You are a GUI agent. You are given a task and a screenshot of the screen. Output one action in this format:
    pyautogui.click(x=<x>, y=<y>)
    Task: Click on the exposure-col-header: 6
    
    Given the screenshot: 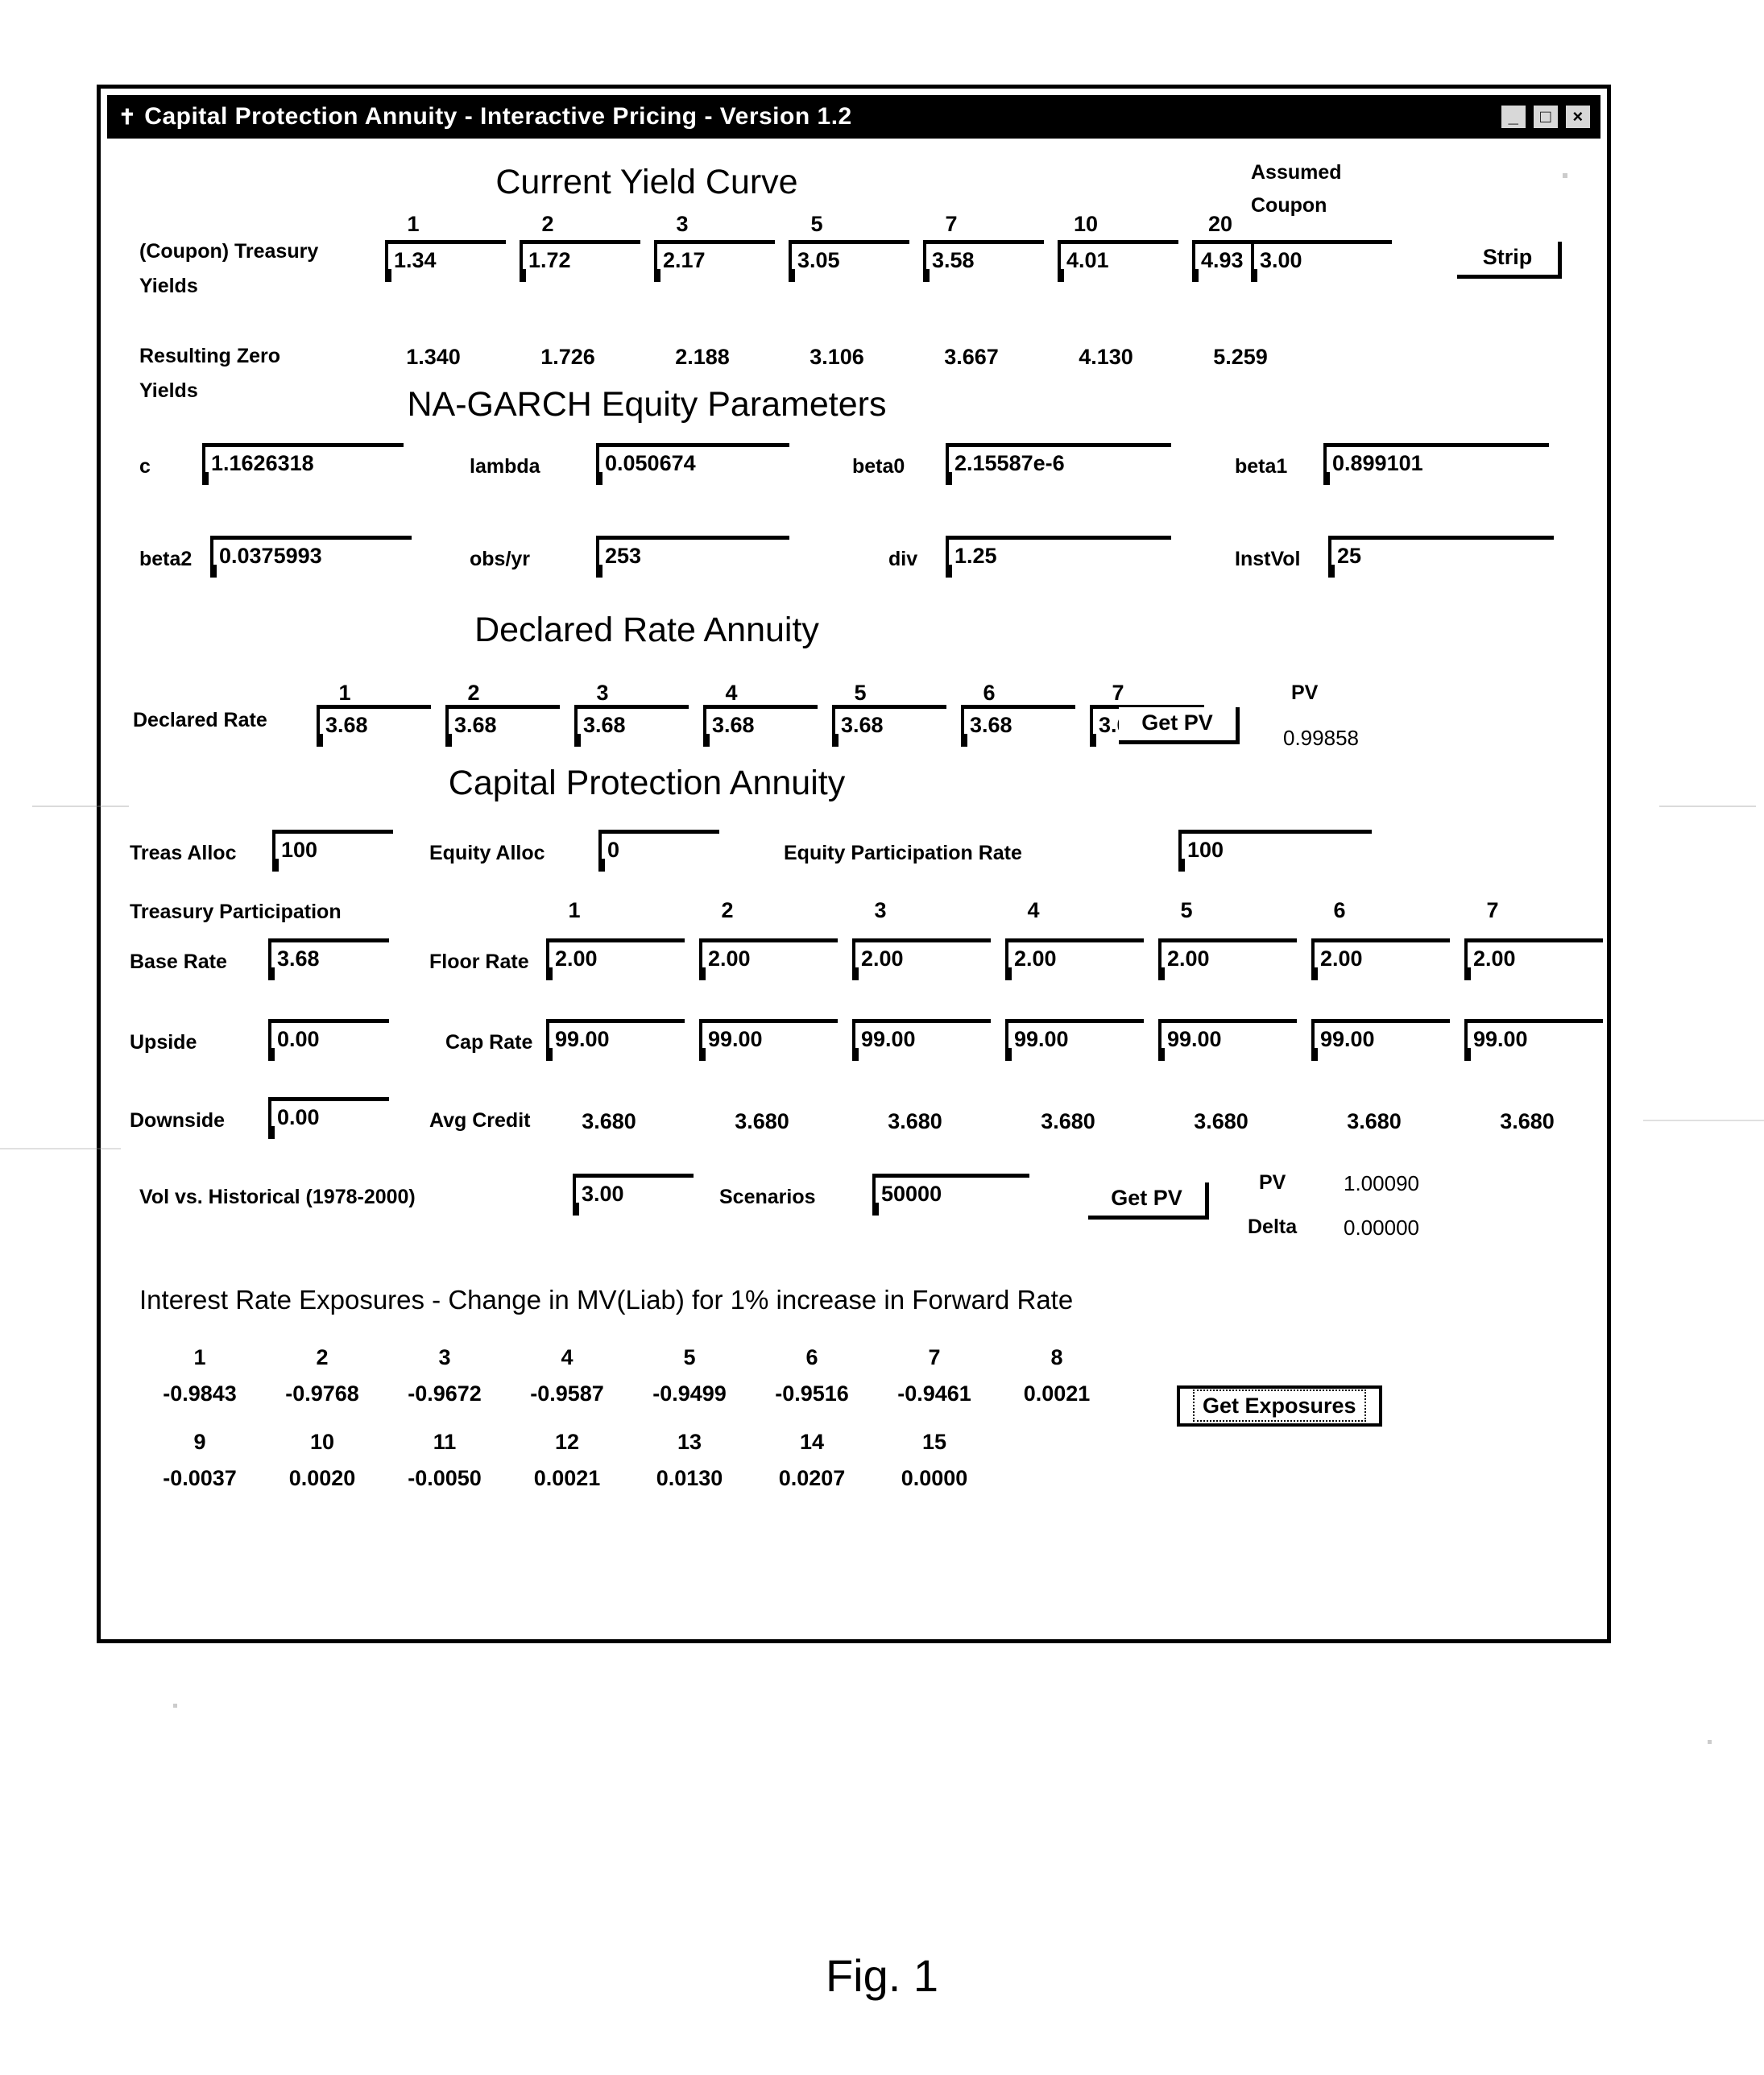 What is the action you would take?
    pyautogui.click(x=811, y=1357)
    